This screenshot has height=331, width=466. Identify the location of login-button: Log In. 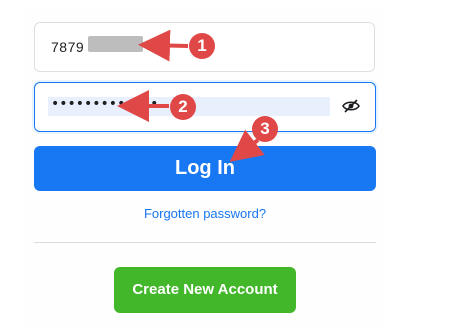
(205, 168).